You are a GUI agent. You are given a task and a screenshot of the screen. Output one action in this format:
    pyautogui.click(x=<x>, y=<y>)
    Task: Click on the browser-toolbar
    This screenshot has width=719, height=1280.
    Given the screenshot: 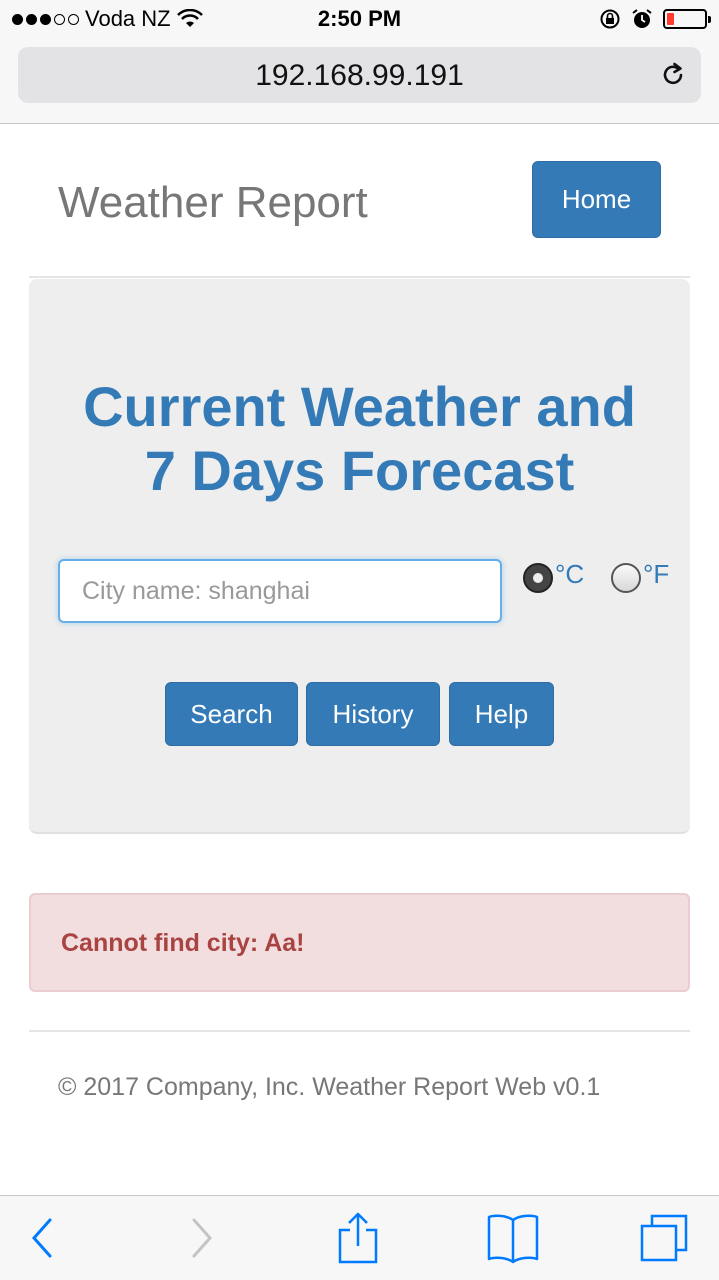 What is the action you would take?
    pyautogui.click(x=359, y=1237)
    